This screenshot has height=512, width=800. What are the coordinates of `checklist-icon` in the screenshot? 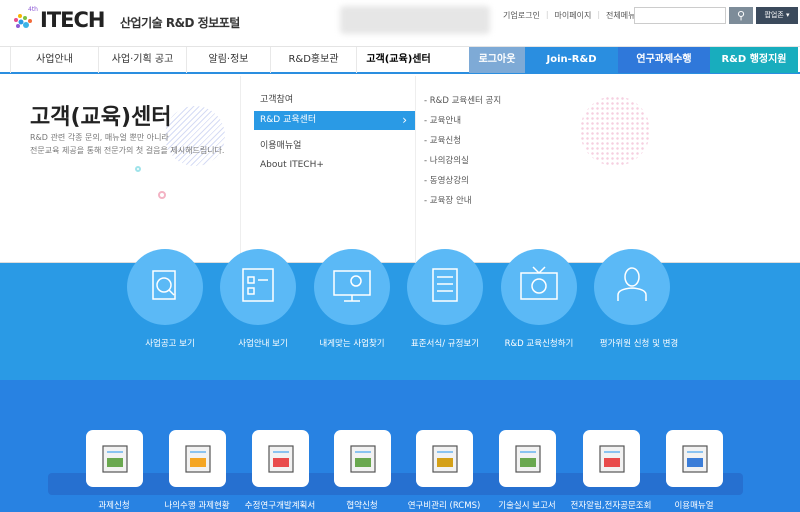 It's located at (258, 285).